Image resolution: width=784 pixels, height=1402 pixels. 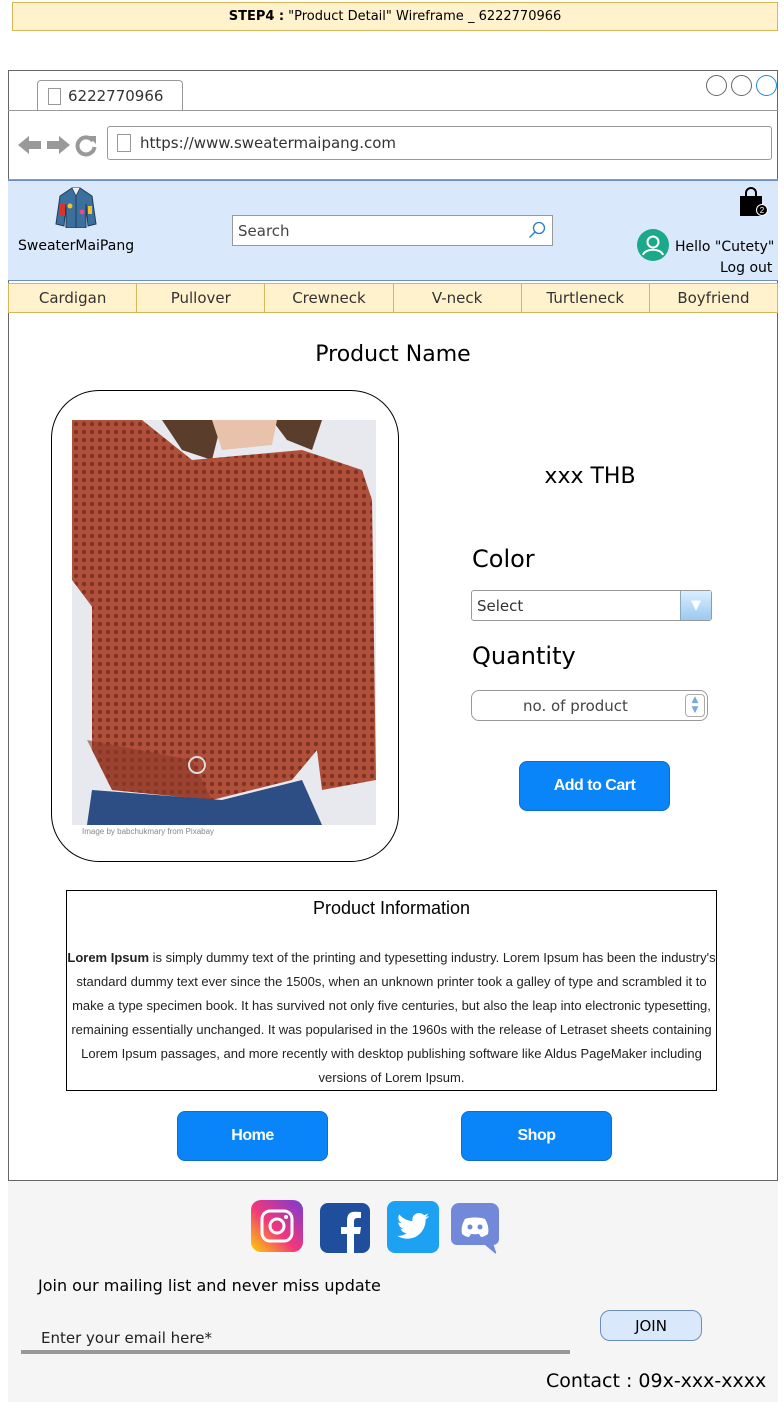 I want to click on image-credit: Image by babchukmary from Pixabay, so click(x=148, y=831).